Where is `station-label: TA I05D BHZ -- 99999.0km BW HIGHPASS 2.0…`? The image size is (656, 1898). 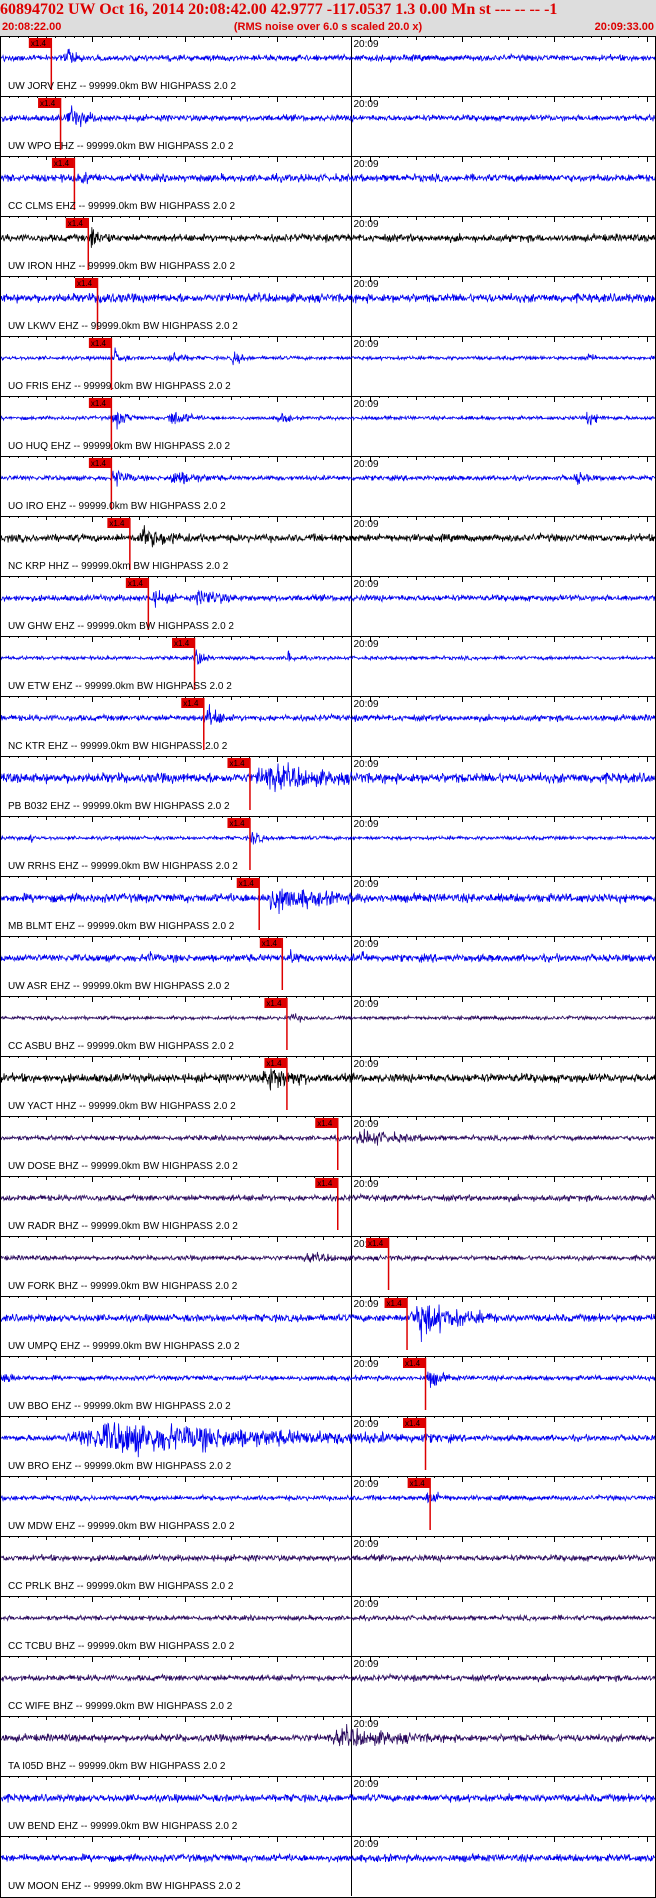
station-label: TA I05D BHZ -- 99999.0km BW HIGHPASS 2.0… is located at coordinates (117, 1766).